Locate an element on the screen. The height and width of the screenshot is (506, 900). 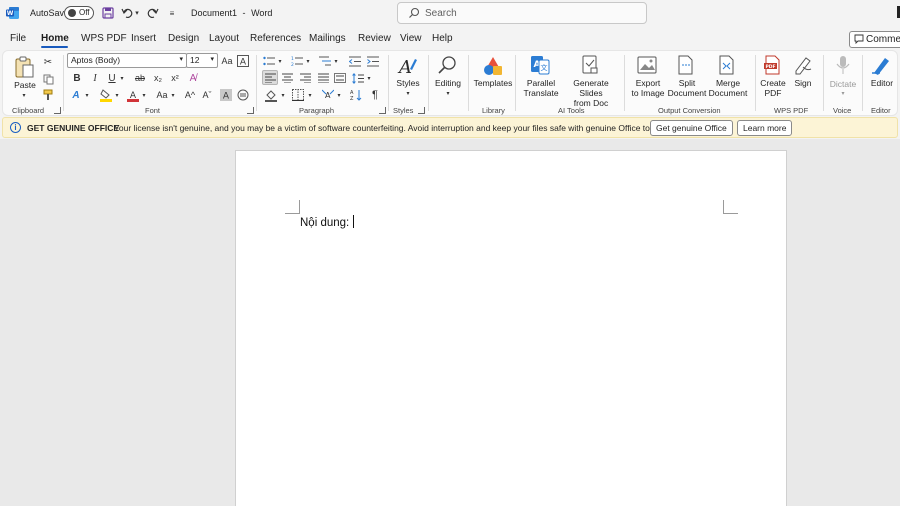
export-image-icon is located at coordinates (647, 65).